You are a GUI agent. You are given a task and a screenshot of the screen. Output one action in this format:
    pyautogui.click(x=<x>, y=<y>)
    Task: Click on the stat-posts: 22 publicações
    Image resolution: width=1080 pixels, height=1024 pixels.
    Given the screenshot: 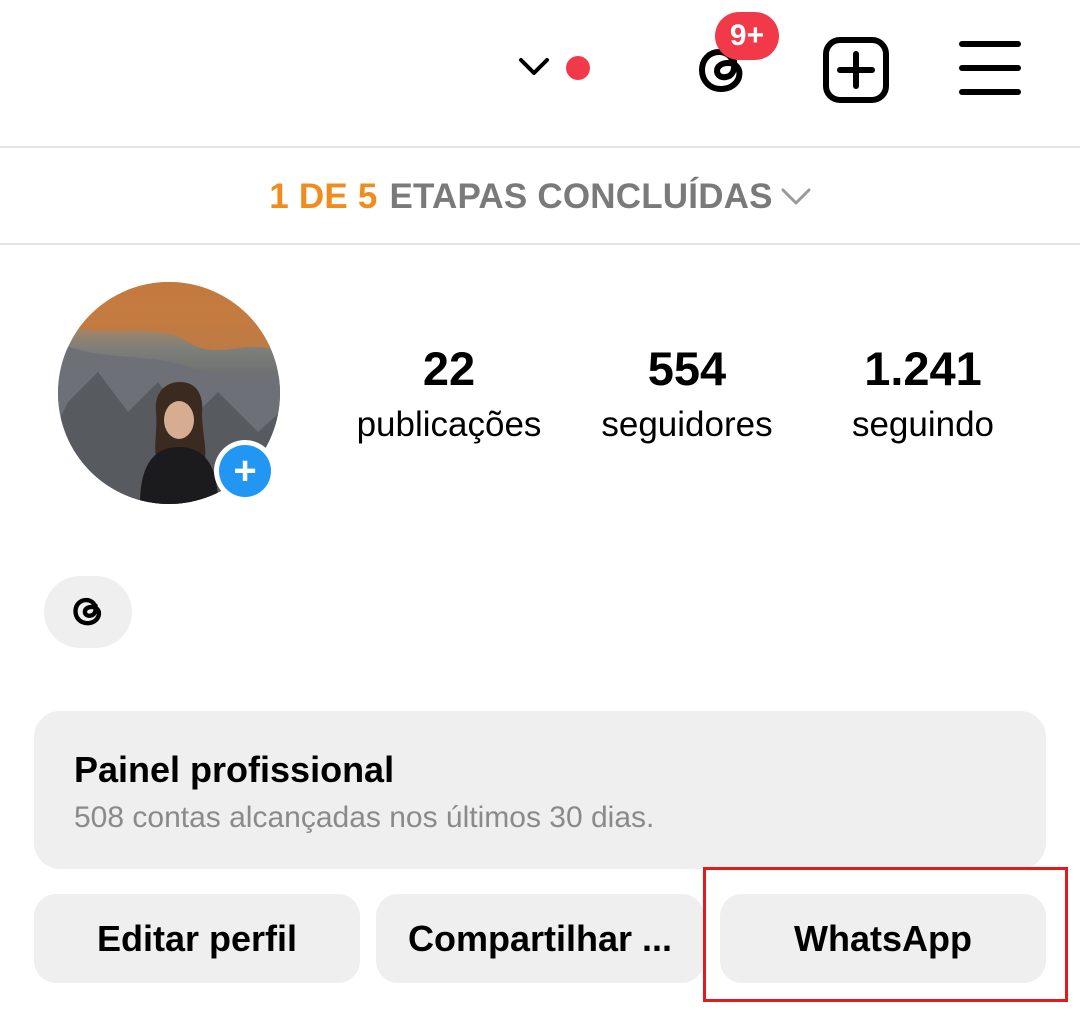 What is the action you would take?
    pyautogui.click(x=449, y=395)
    